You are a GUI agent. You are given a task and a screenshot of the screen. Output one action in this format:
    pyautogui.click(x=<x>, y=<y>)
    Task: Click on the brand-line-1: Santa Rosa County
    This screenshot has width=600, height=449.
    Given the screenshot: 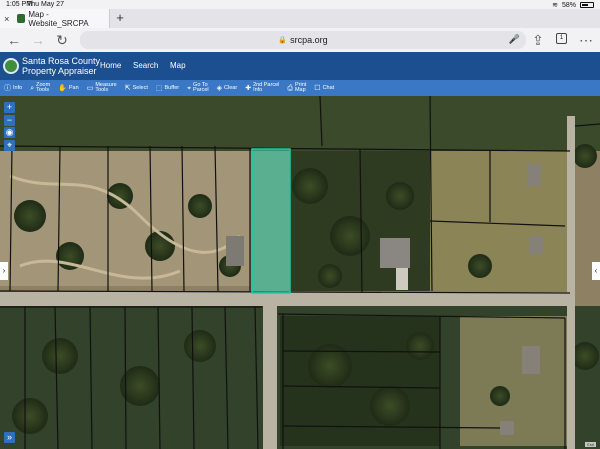 What is the action you would take?
    pyautogui.click(x=61, y=61)
    